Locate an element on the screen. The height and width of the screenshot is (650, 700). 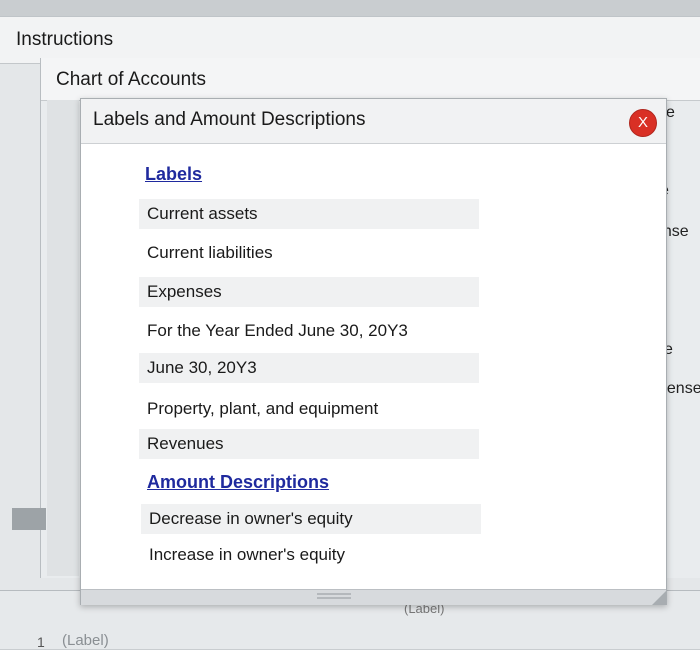
scroll-indicator is located at coordinates (29, 519).